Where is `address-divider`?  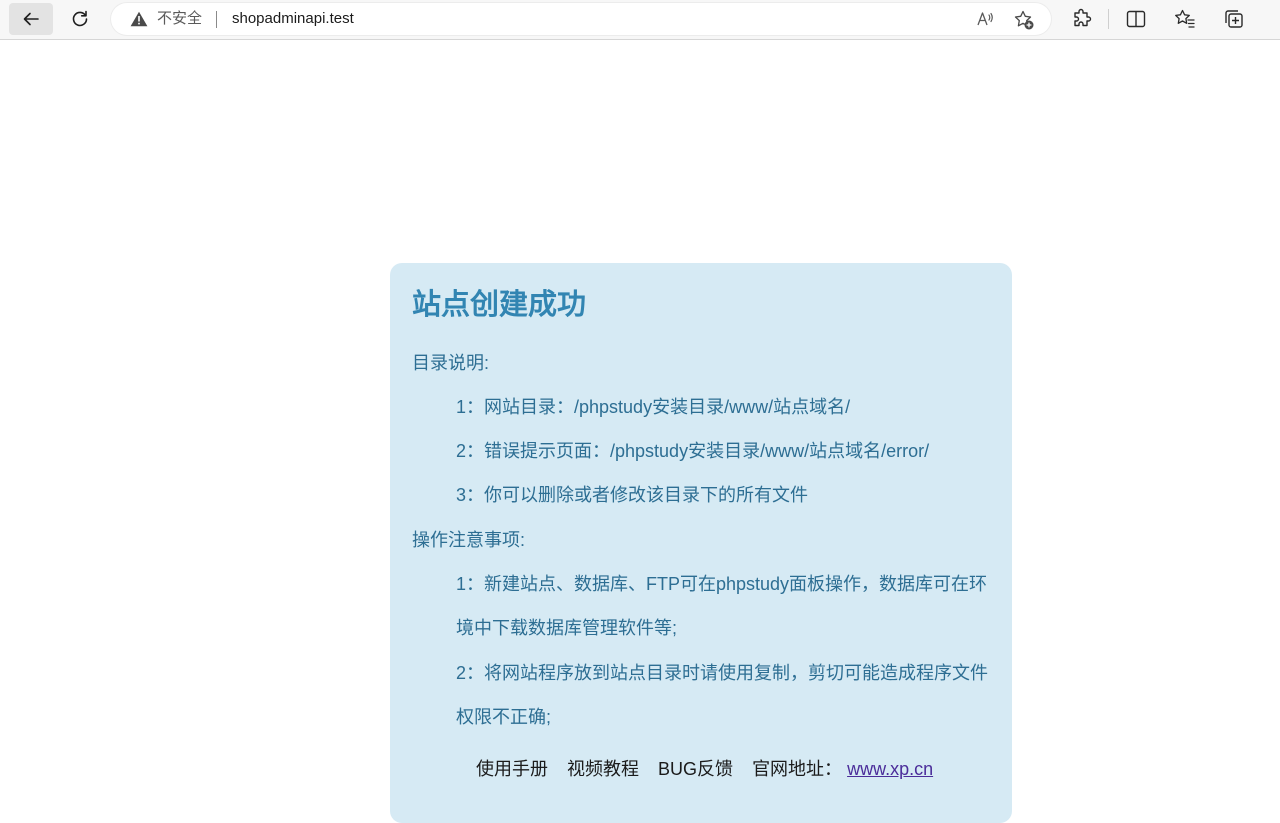 address-divider is located at coordinates (216, 19).